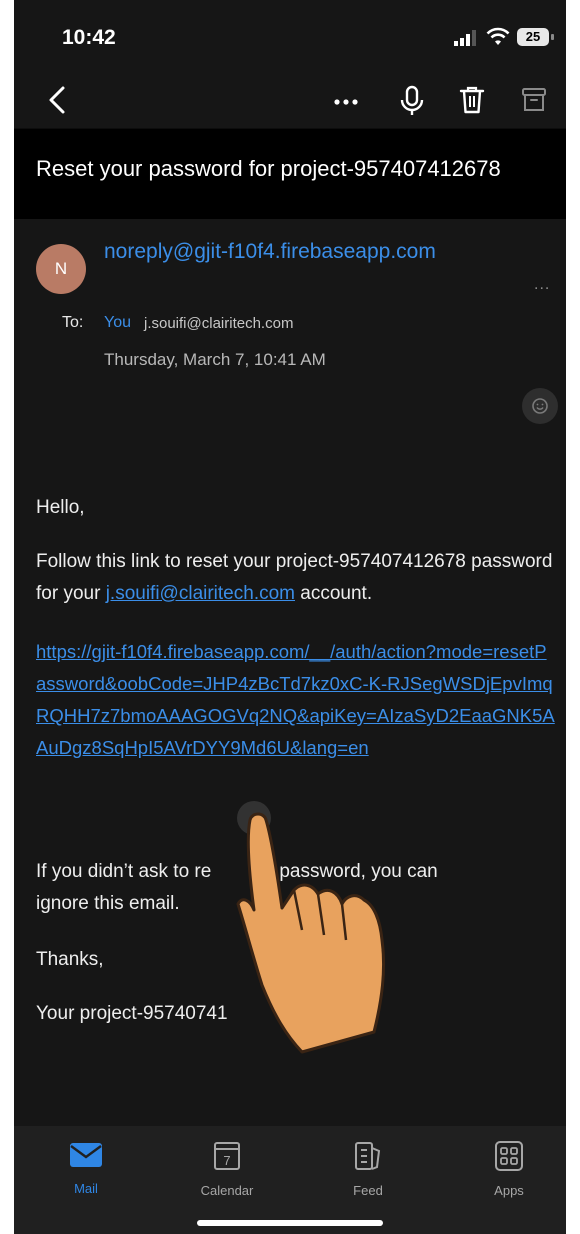 The height and width of the screenshot is (1234, 580). Describe the element at coordinates (89, 37) in the screenshot. I see `status-time: 10:42` at that location.